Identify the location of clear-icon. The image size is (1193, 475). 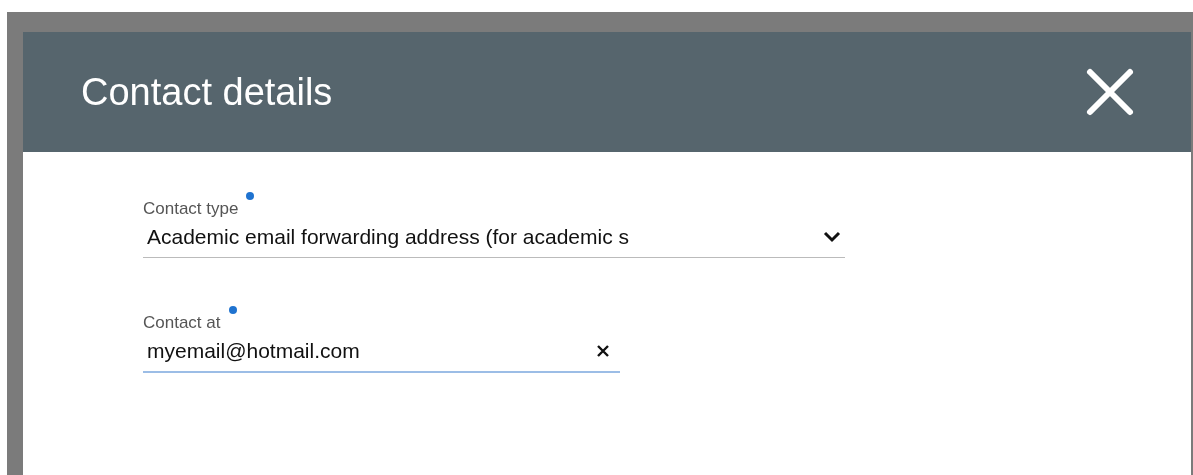
(603, 351).